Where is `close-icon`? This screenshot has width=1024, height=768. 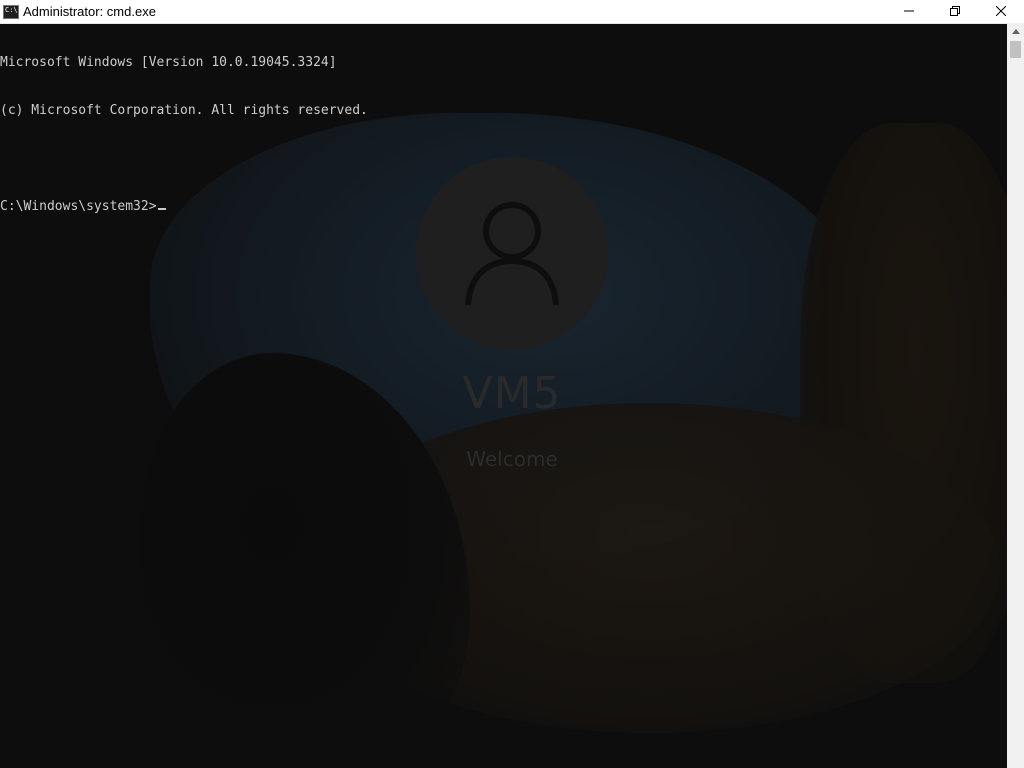 close-icon is located at coordinates (1001, 11).